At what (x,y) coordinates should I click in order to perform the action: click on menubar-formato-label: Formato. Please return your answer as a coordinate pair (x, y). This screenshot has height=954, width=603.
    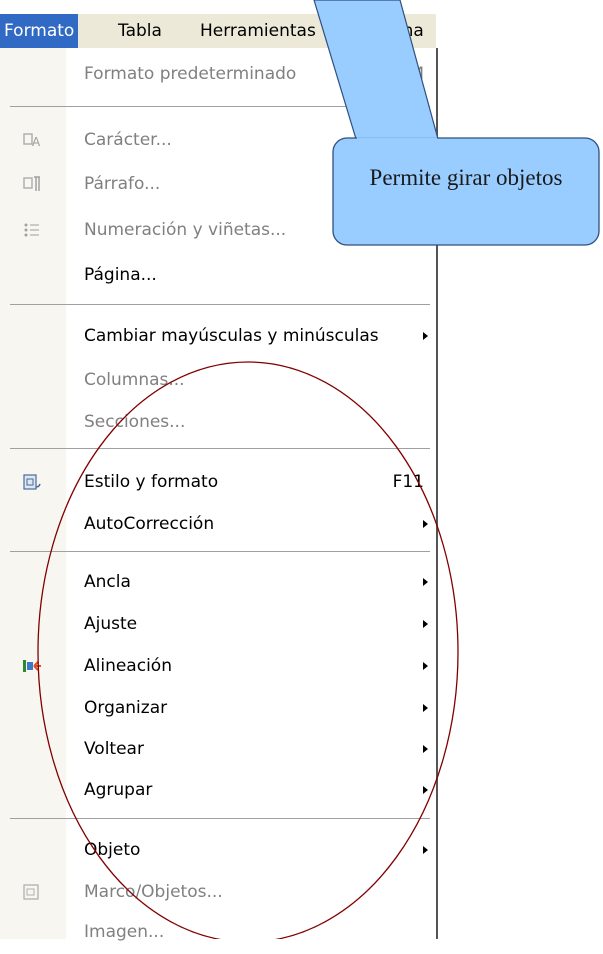
    Looking at the image, I should click on (39, 31).